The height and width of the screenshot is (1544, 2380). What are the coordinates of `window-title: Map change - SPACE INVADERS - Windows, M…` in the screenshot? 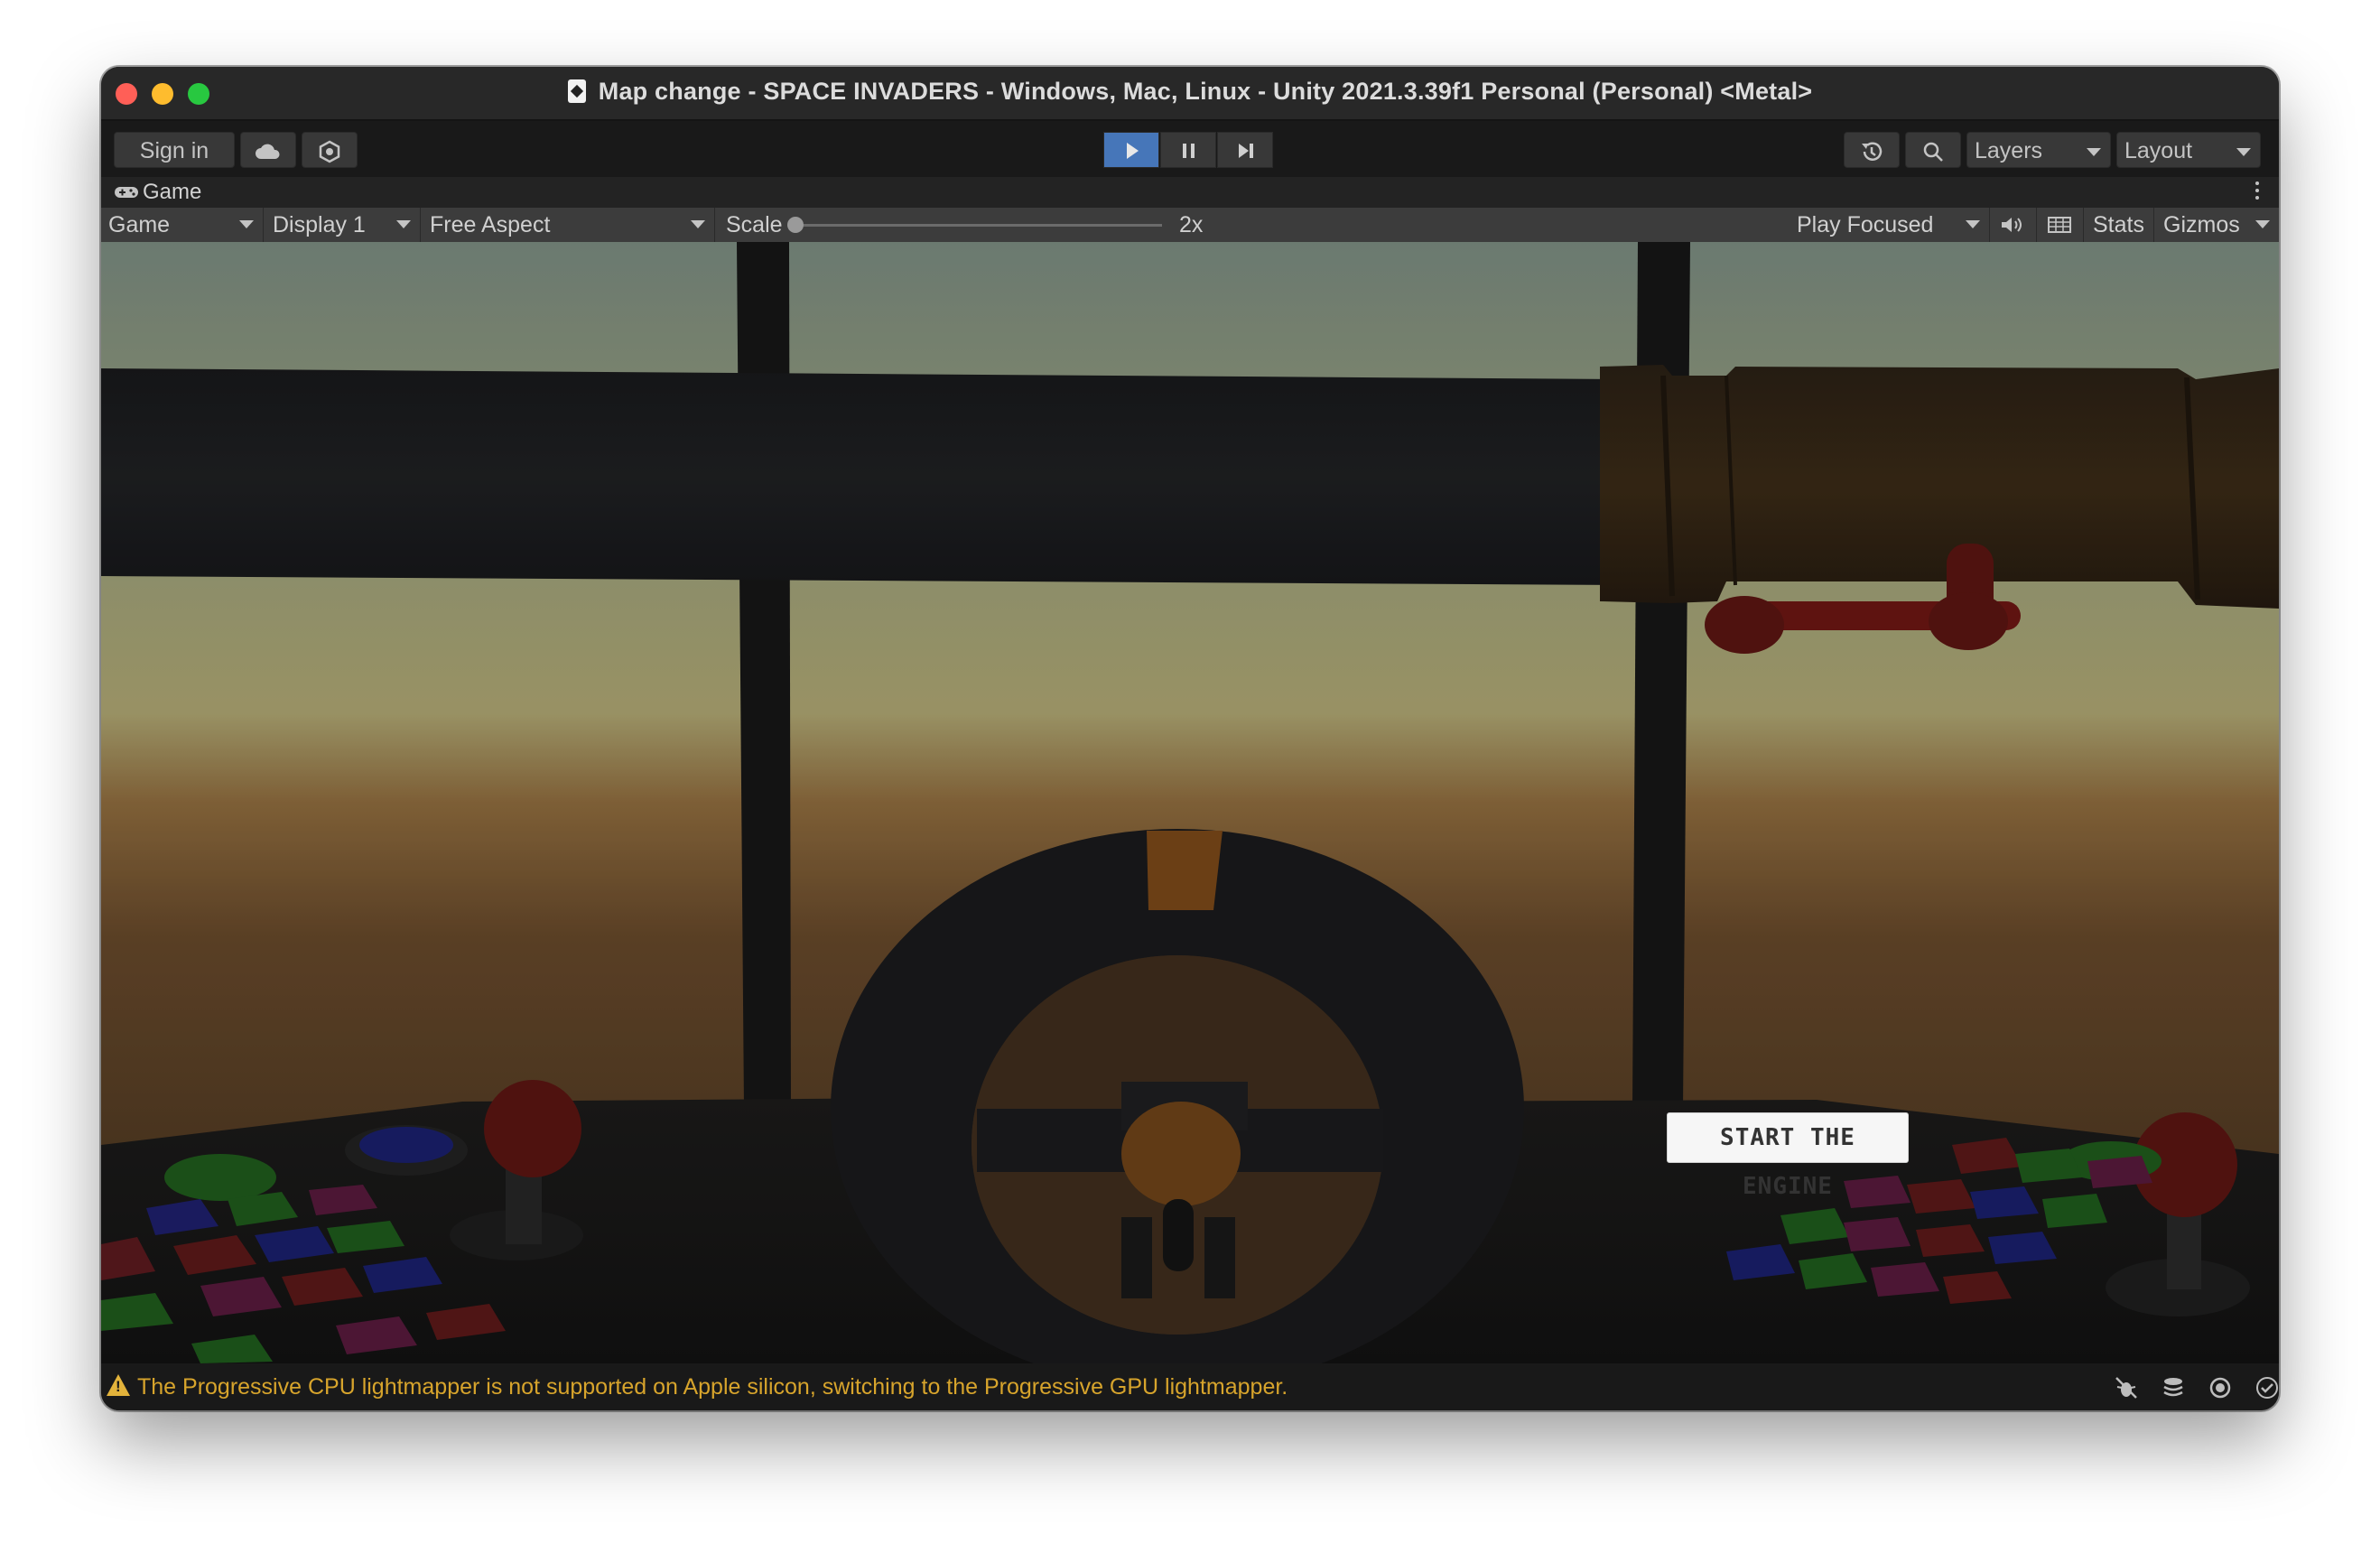 It's located at (1190, 92).